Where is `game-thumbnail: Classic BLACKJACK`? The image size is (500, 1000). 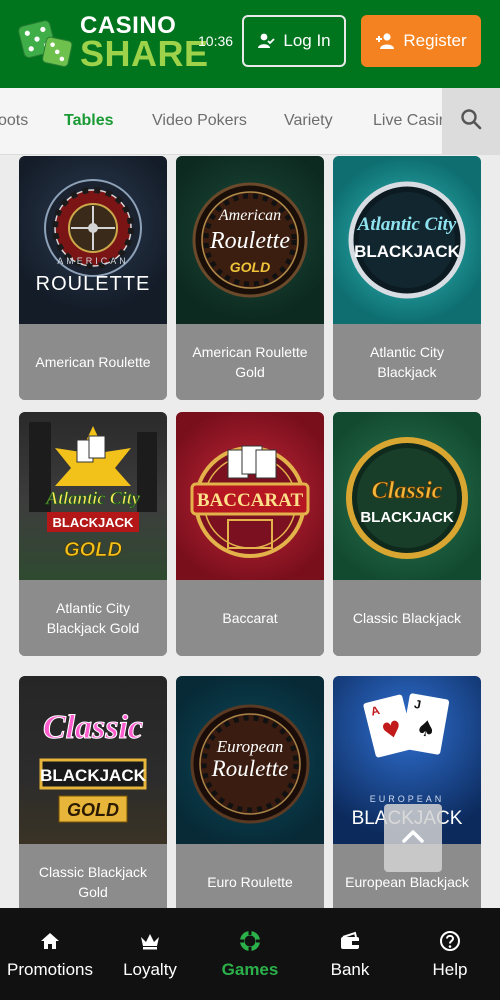
game-thumbnail: Classic BLACKJACK is located at coordinates (407, 496).